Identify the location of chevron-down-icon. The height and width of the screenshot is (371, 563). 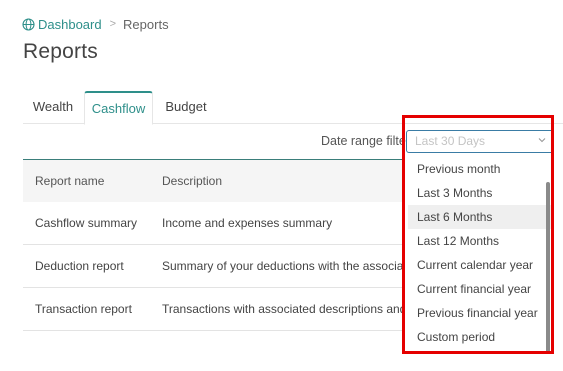
(542, 141).